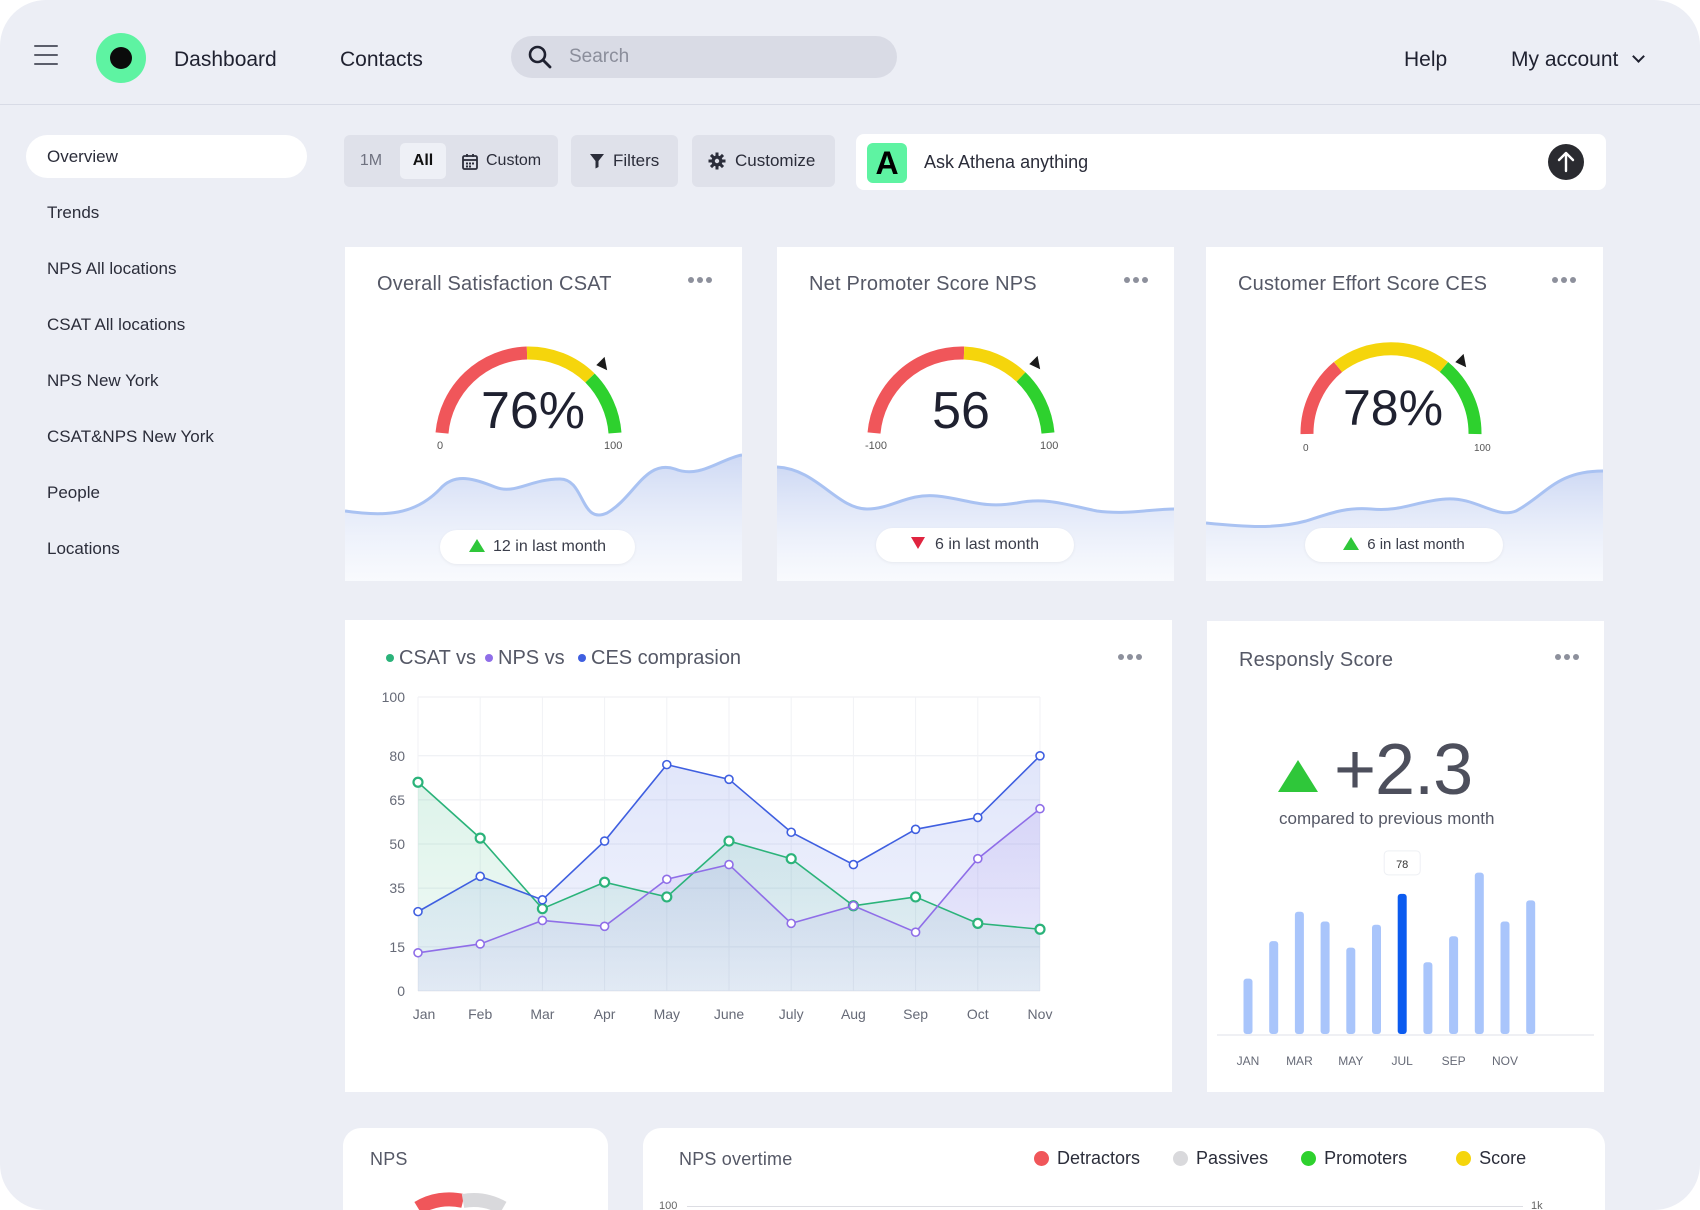 The height and width of the screenshot is (1210, 1700). I want to click on ces-max: 100, so click(1482, 448).